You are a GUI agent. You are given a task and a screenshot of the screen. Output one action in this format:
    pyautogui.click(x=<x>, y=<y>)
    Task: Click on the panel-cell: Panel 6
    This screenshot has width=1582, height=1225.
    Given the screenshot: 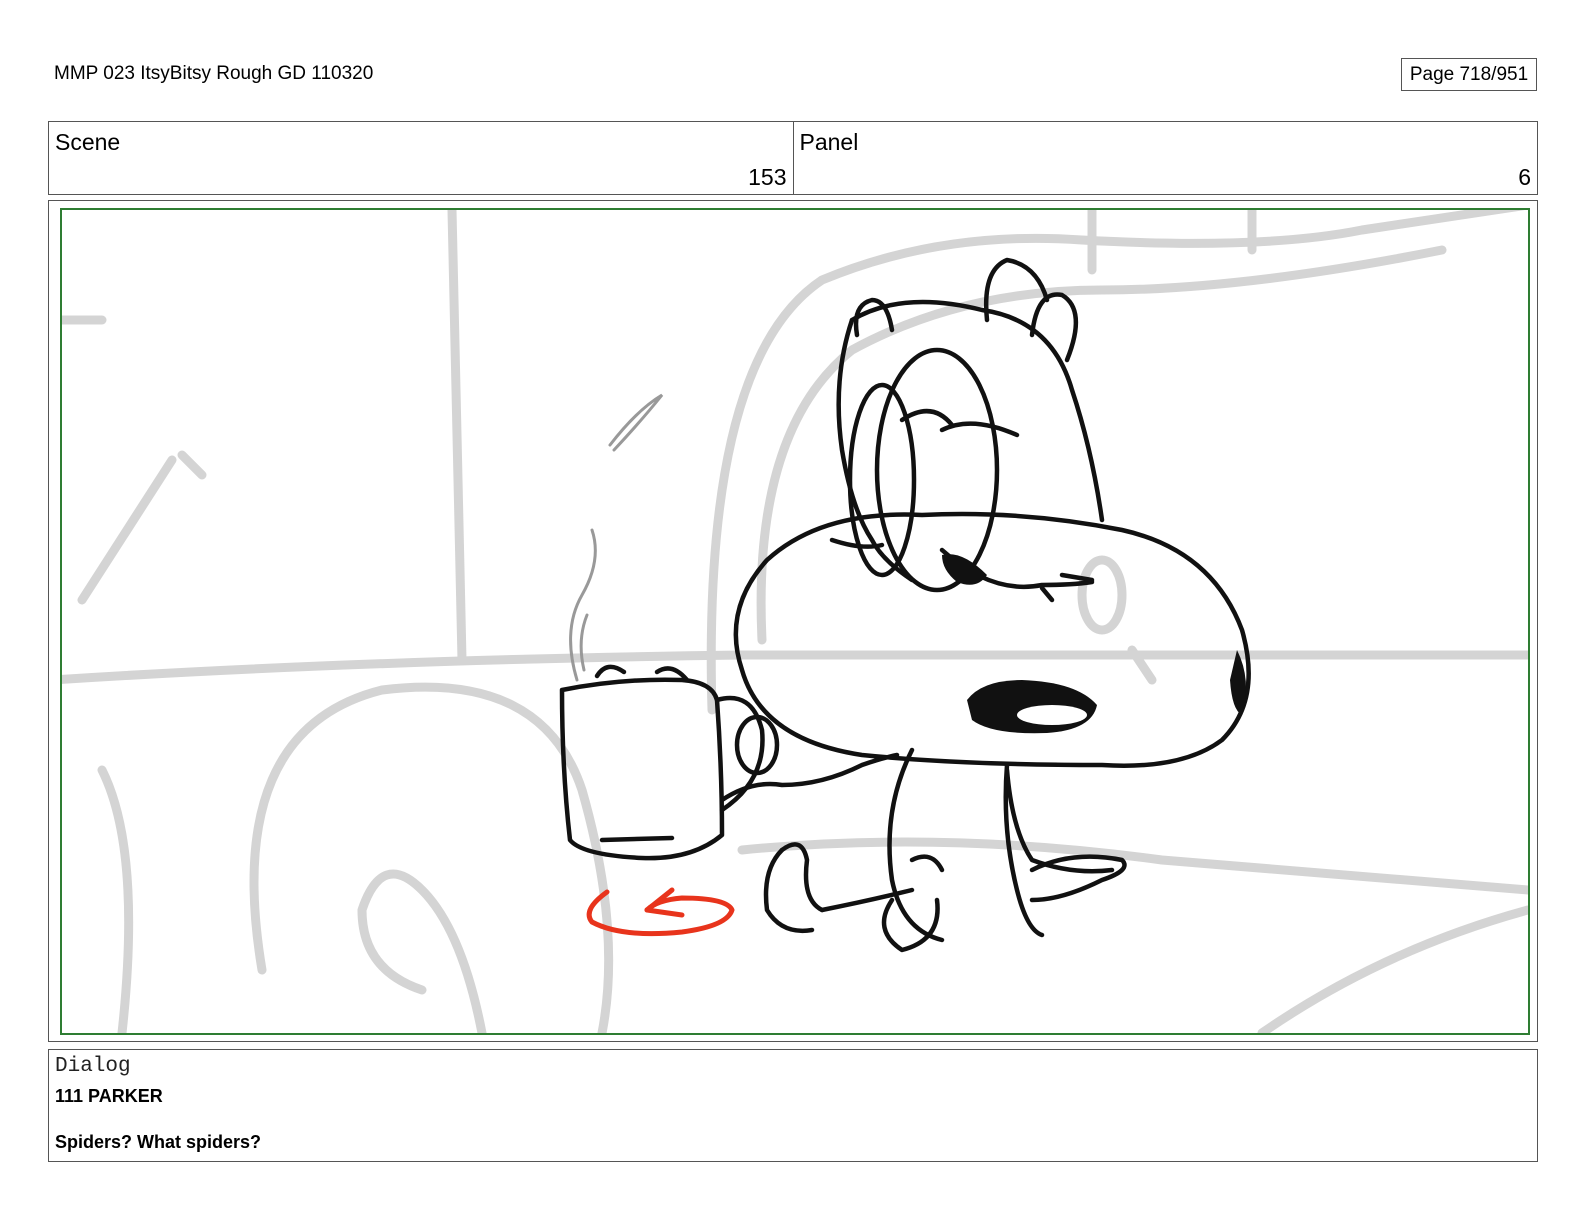 What is the action you would take?
    pyautogui.click(x=1165, y=158)
    